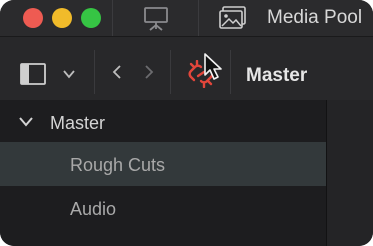  What do you see at coordinates (149, 72) in the screenshot?
I see `forward-arrow-icon` at bounding box center [149, 72].